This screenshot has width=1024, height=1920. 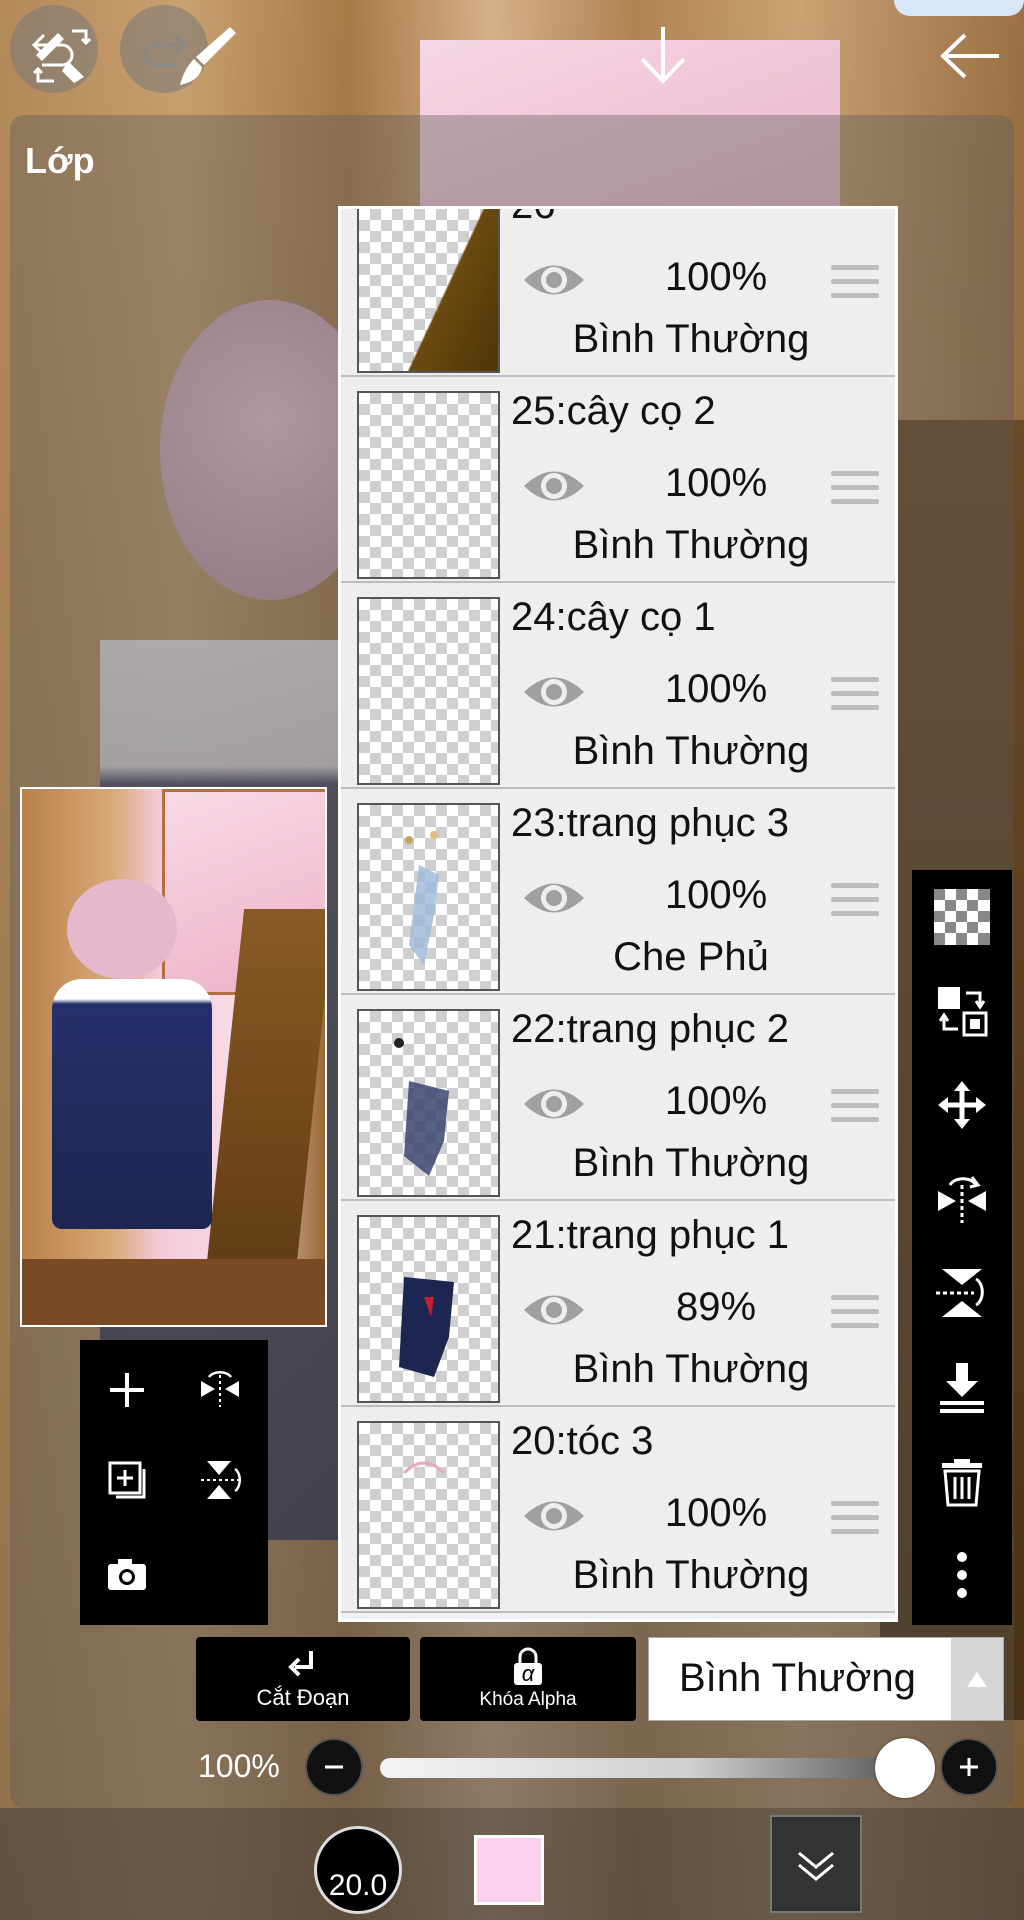 I want to click on download-icon, so click(x=663, y=55).